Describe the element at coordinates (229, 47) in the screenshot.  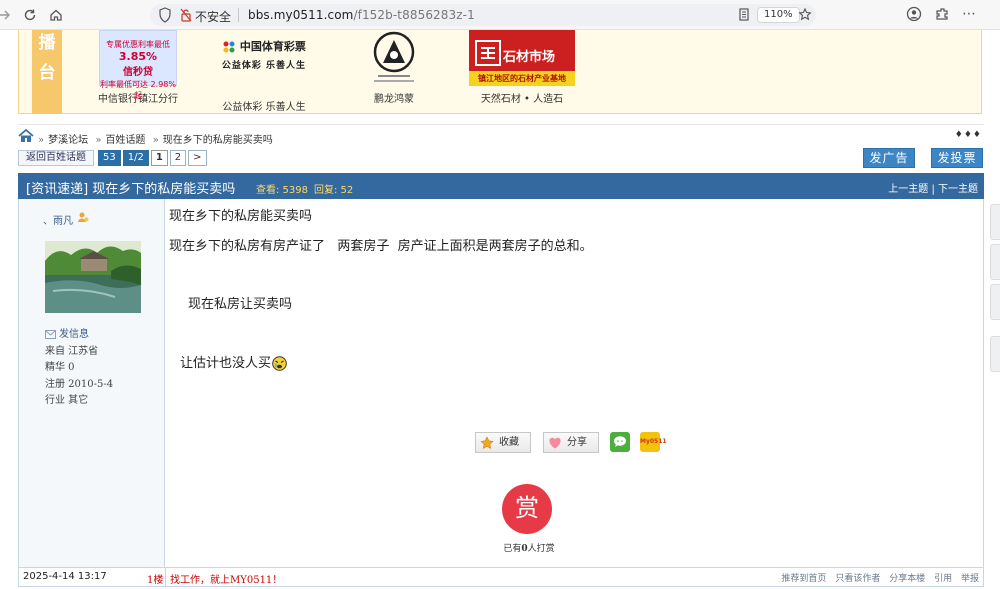
I see `lottery-logo-icon` at that location.